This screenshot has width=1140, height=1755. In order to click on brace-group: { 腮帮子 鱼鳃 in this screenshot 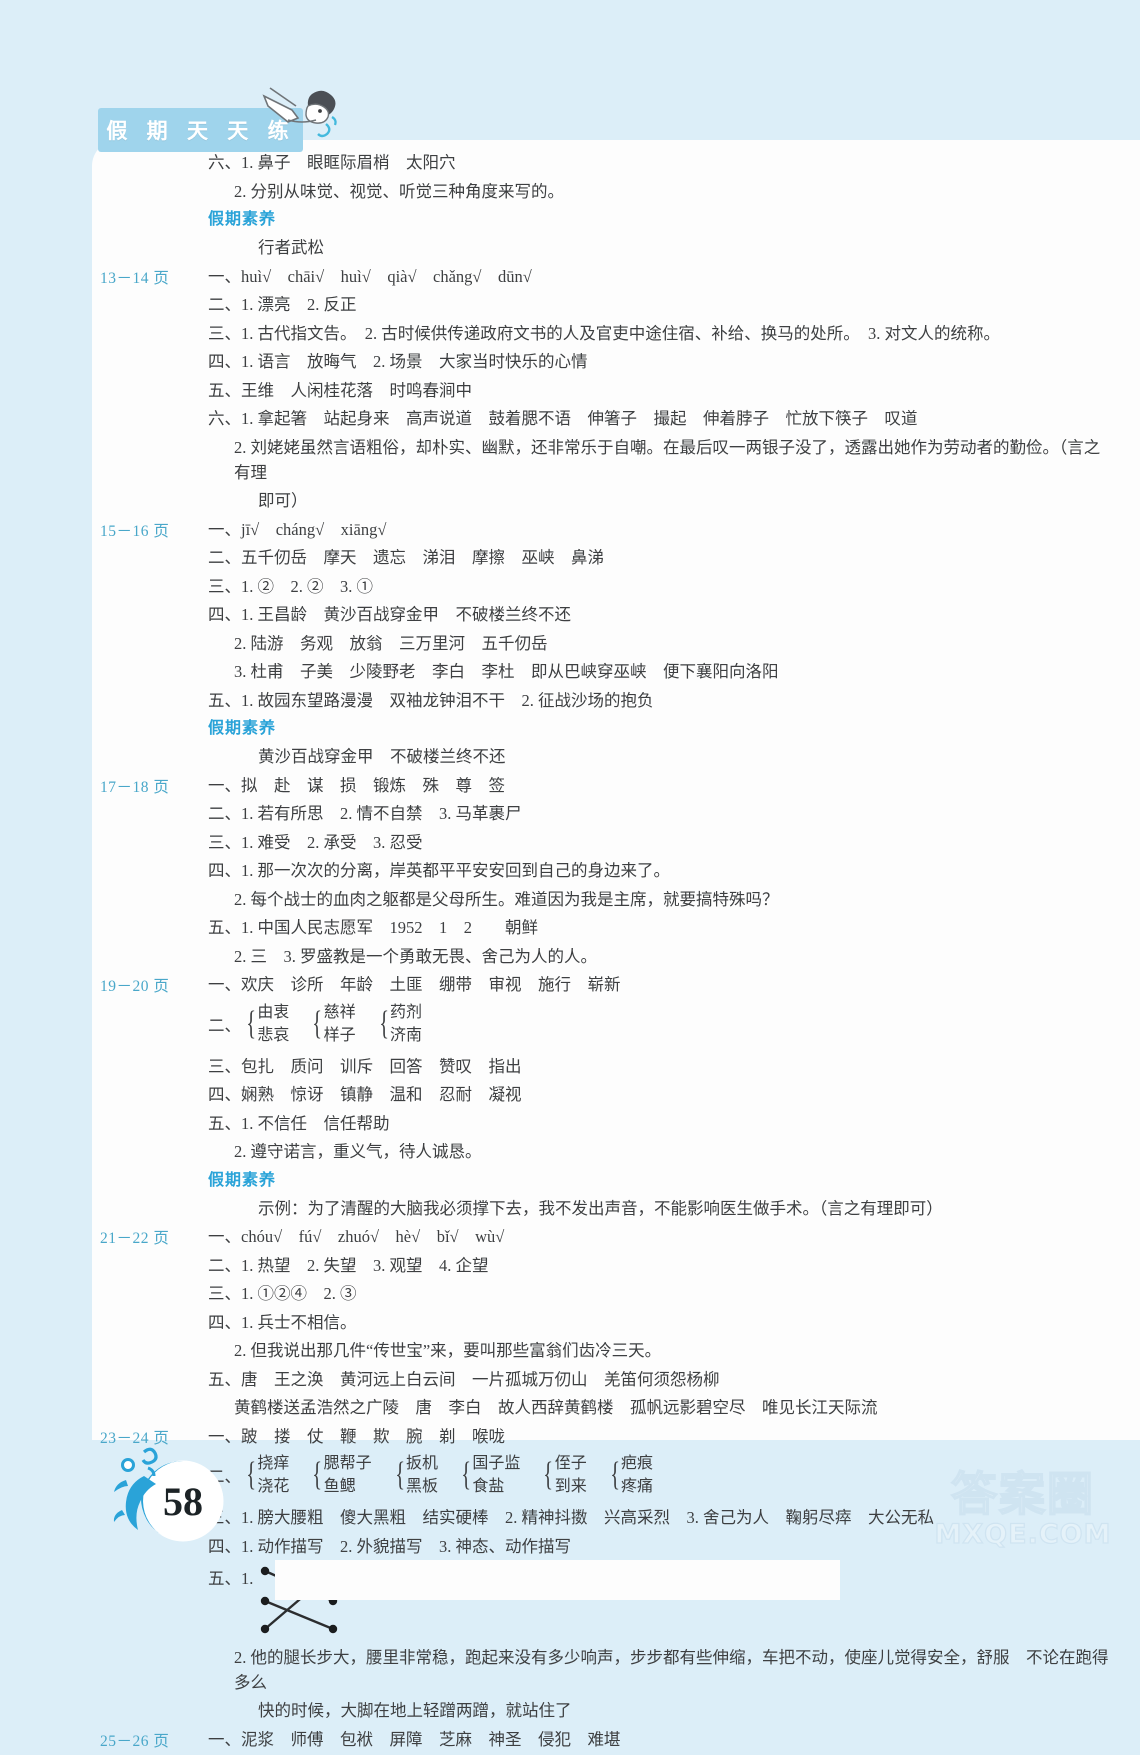, I will do `click(340, 1475)`.